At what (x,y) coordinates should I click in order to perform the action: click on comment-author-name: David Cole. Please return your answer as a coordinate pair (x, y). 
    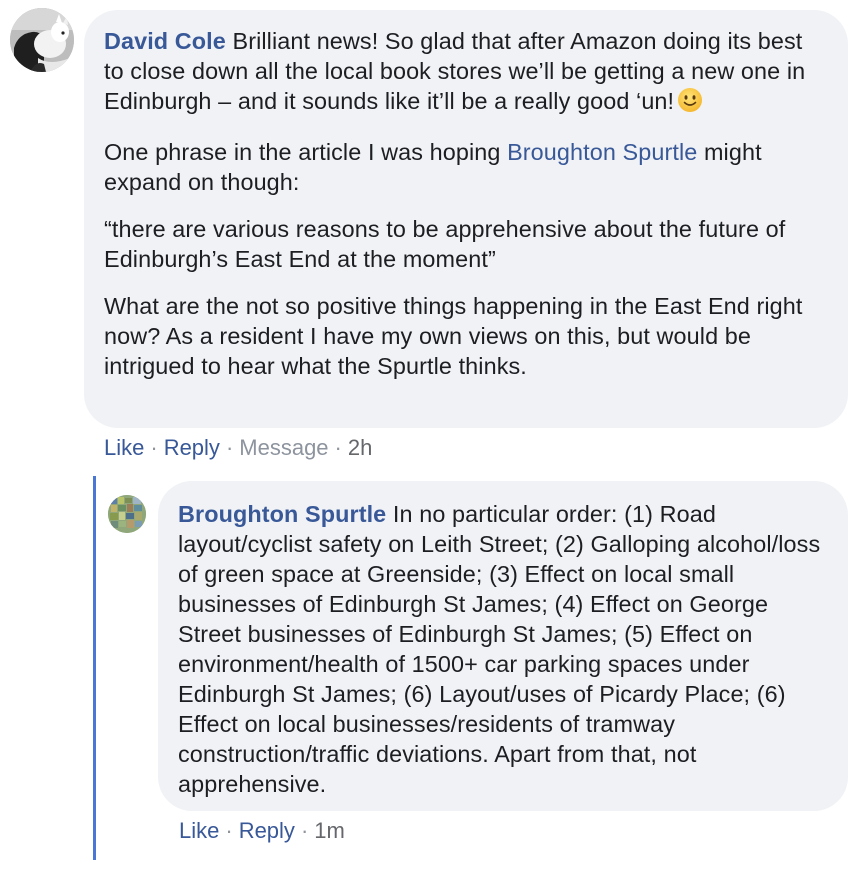
    Looking at the image, I should click on (165, 41).